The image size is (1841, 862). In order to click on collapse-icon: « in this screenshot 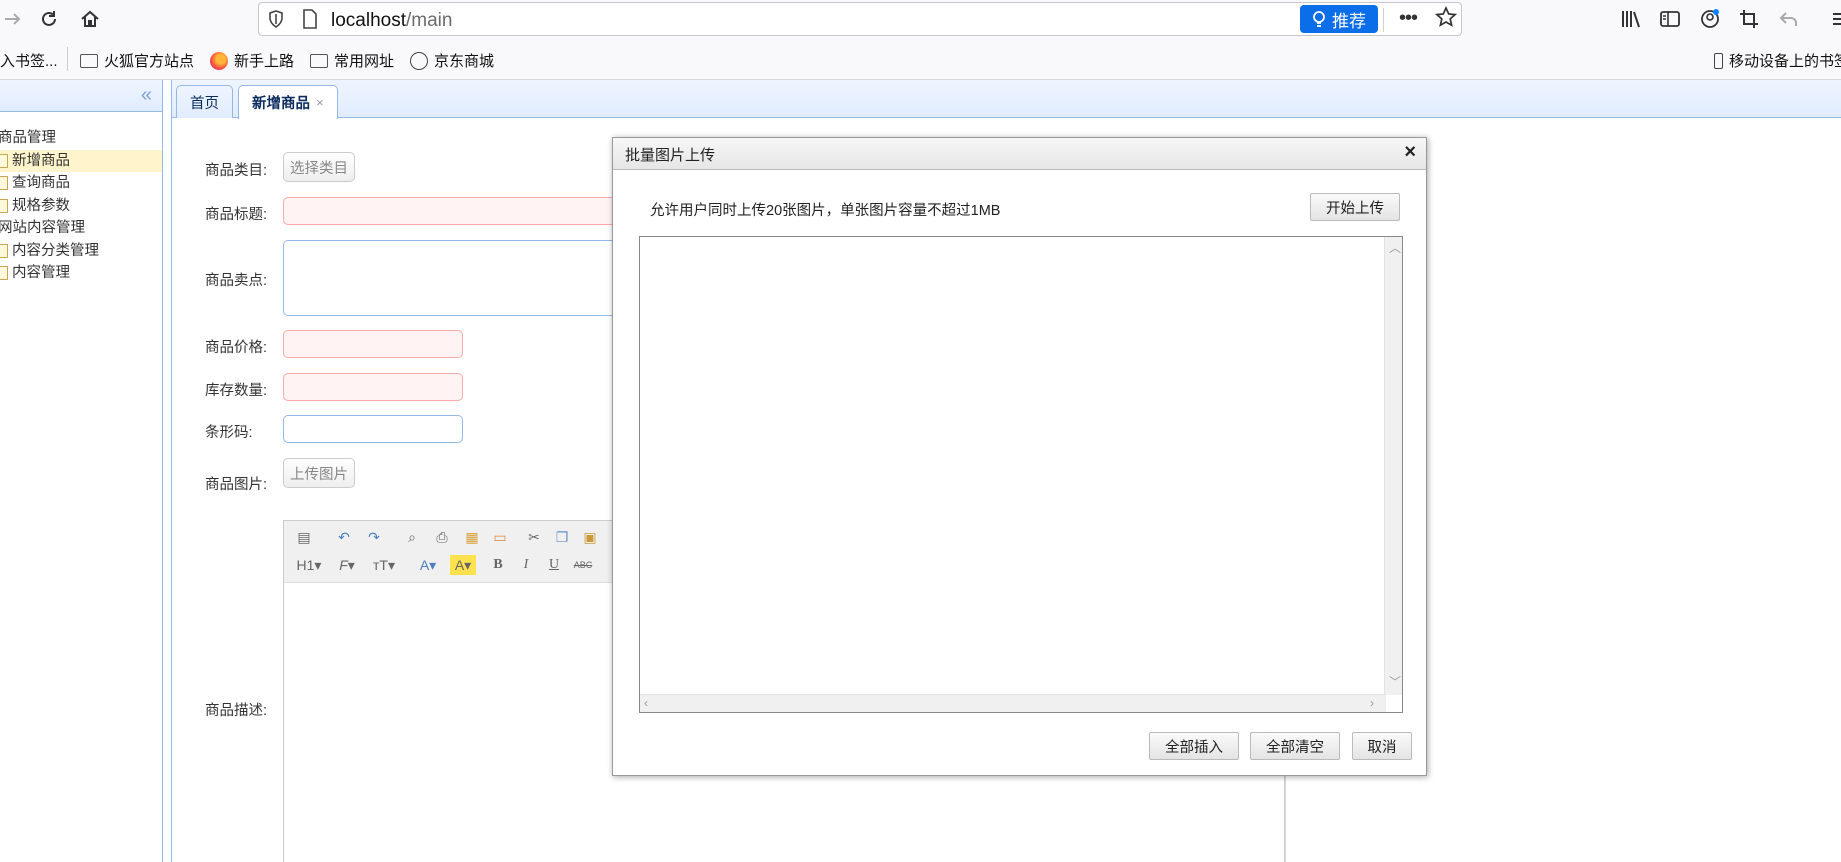, I will do `click(146, 95)`.